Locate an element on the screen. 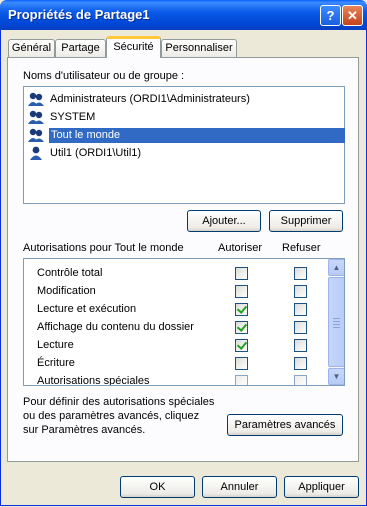  title-bar: Propriétés de Partage1 ? ✕ is located at coordinates (183, 15).